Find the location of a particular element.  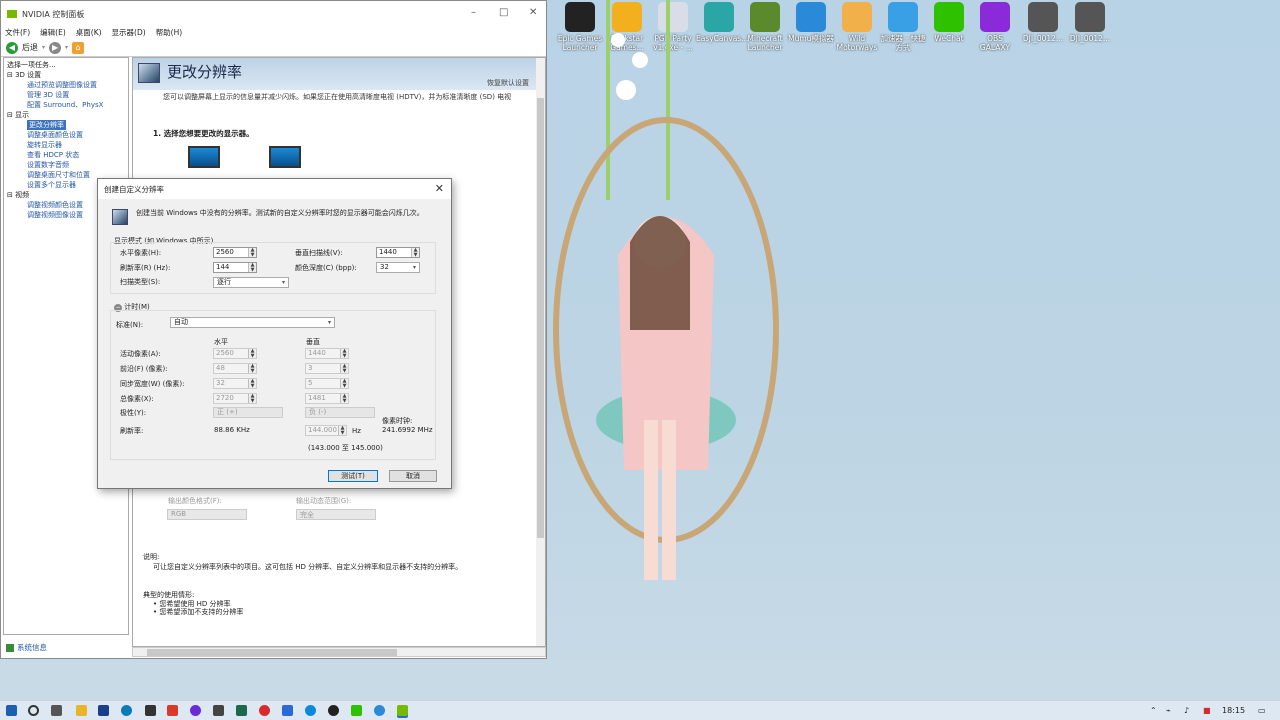

tree-item: 设置数字音频 is located at coordinates (66, 165).